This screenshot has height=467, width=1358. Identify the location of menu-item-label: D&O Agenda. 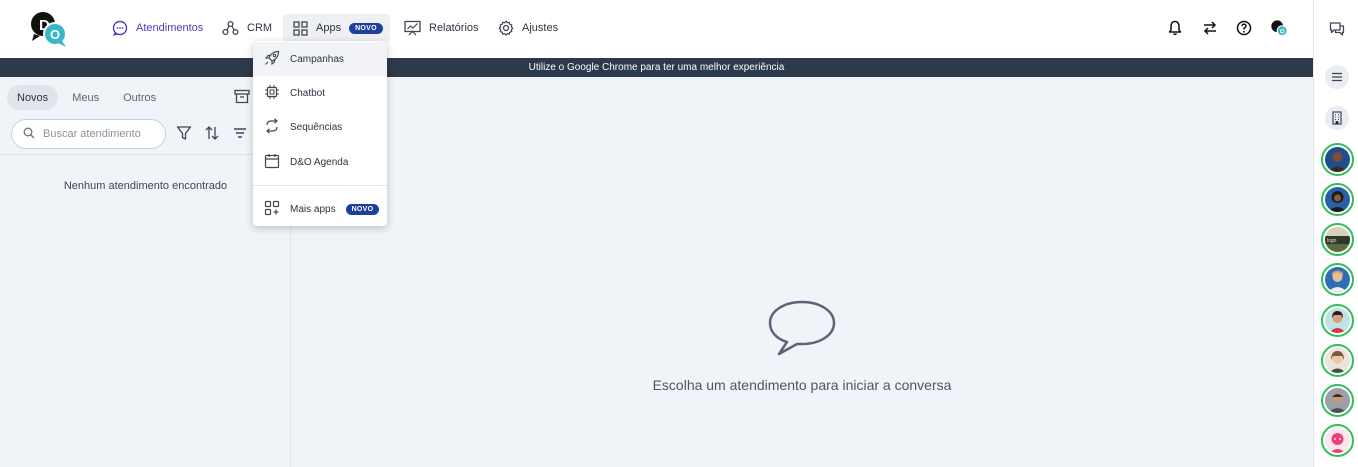
(319, 162).